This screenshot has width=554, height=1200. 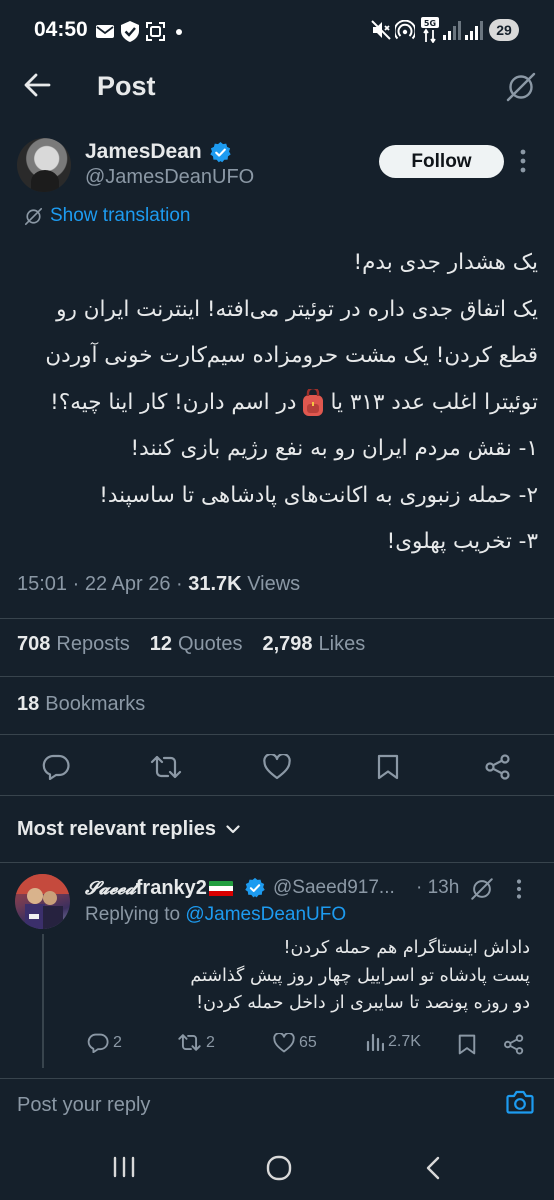 What do you see at coordinates (120, 215) in the screenshot?
I see `show-translation-label: Show translation` at bounding box center [120, 215].